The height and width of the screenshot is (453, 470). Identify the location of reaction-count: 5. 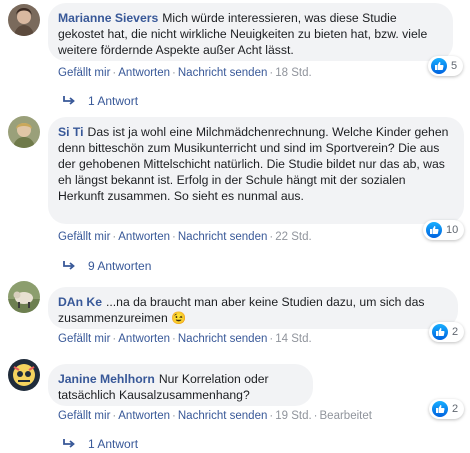
(446, 66).